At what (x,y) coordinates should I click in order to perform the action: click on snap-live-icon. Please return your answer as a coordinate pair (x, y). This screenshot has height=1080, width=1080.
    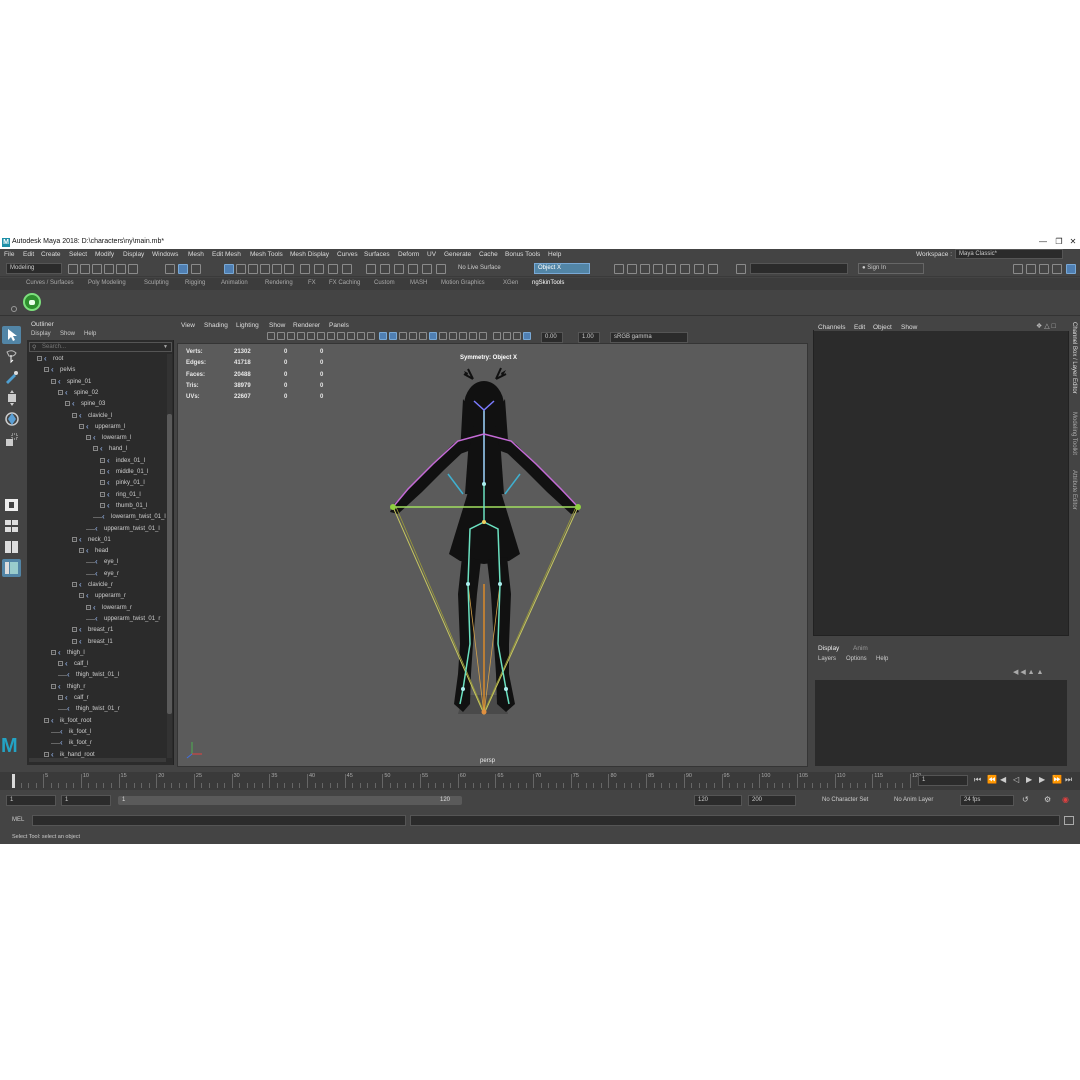
    Looking at the image, I should click on (289, 269).